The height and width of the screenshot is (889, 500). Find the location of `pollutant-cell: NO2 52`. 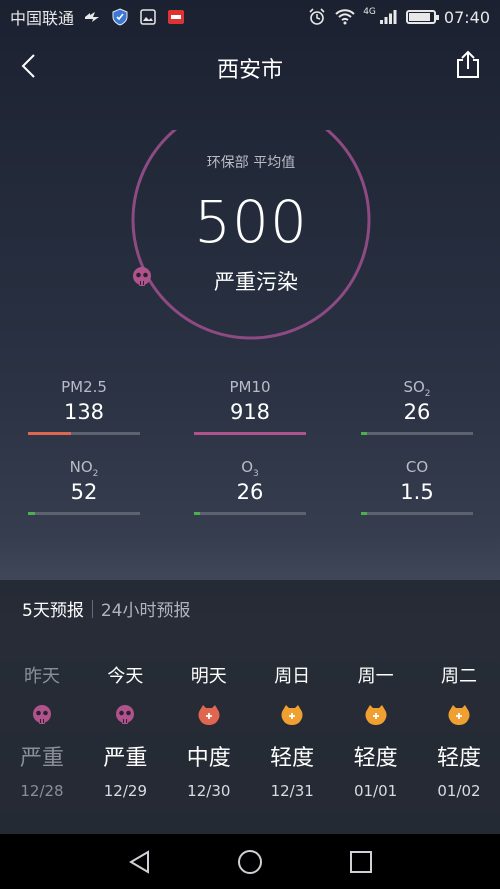

pollutant-cell: NO2 52 is located at coordinates (84, 486).